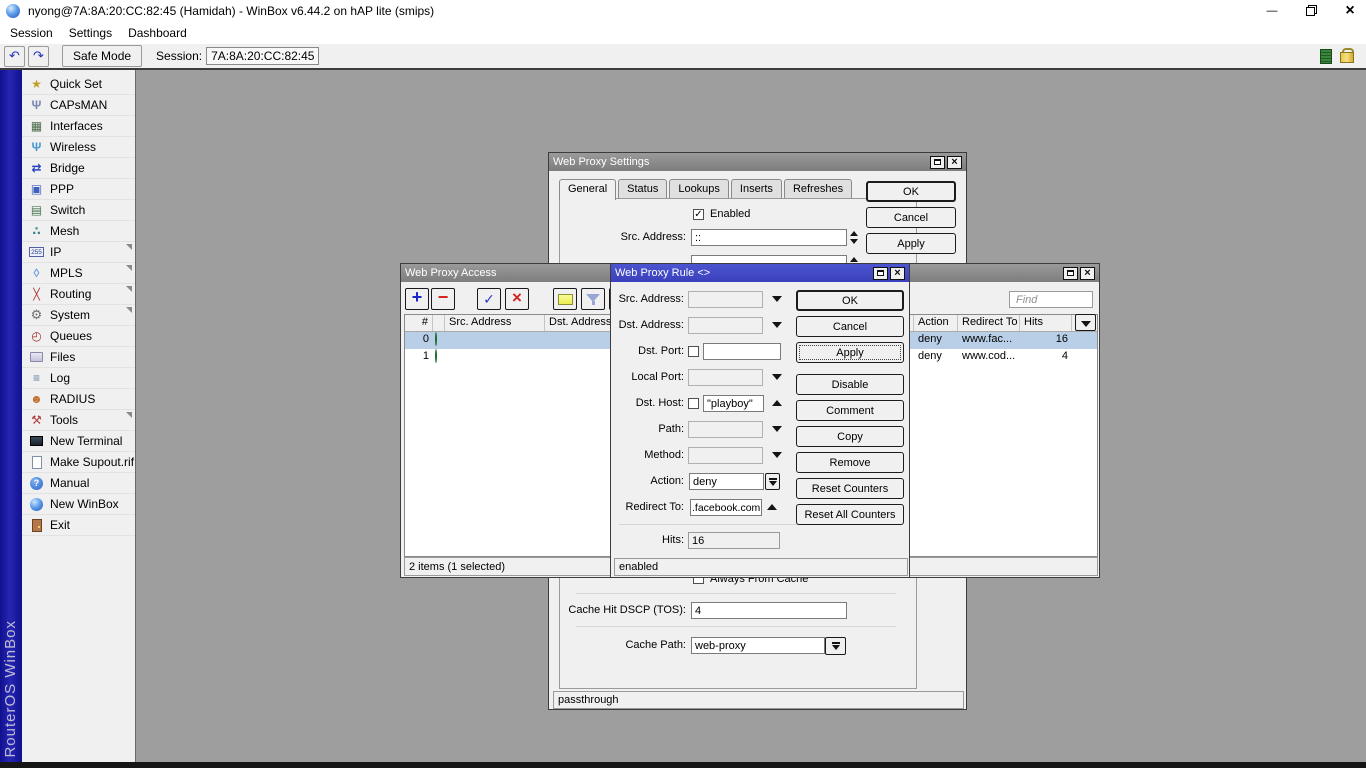 The image size is (1366, 768). What do you see at coordinates (78, 84) in the screenshot?
I see `sidebar-item-quick-set: Quick Set` at bounding box center [78, 84].